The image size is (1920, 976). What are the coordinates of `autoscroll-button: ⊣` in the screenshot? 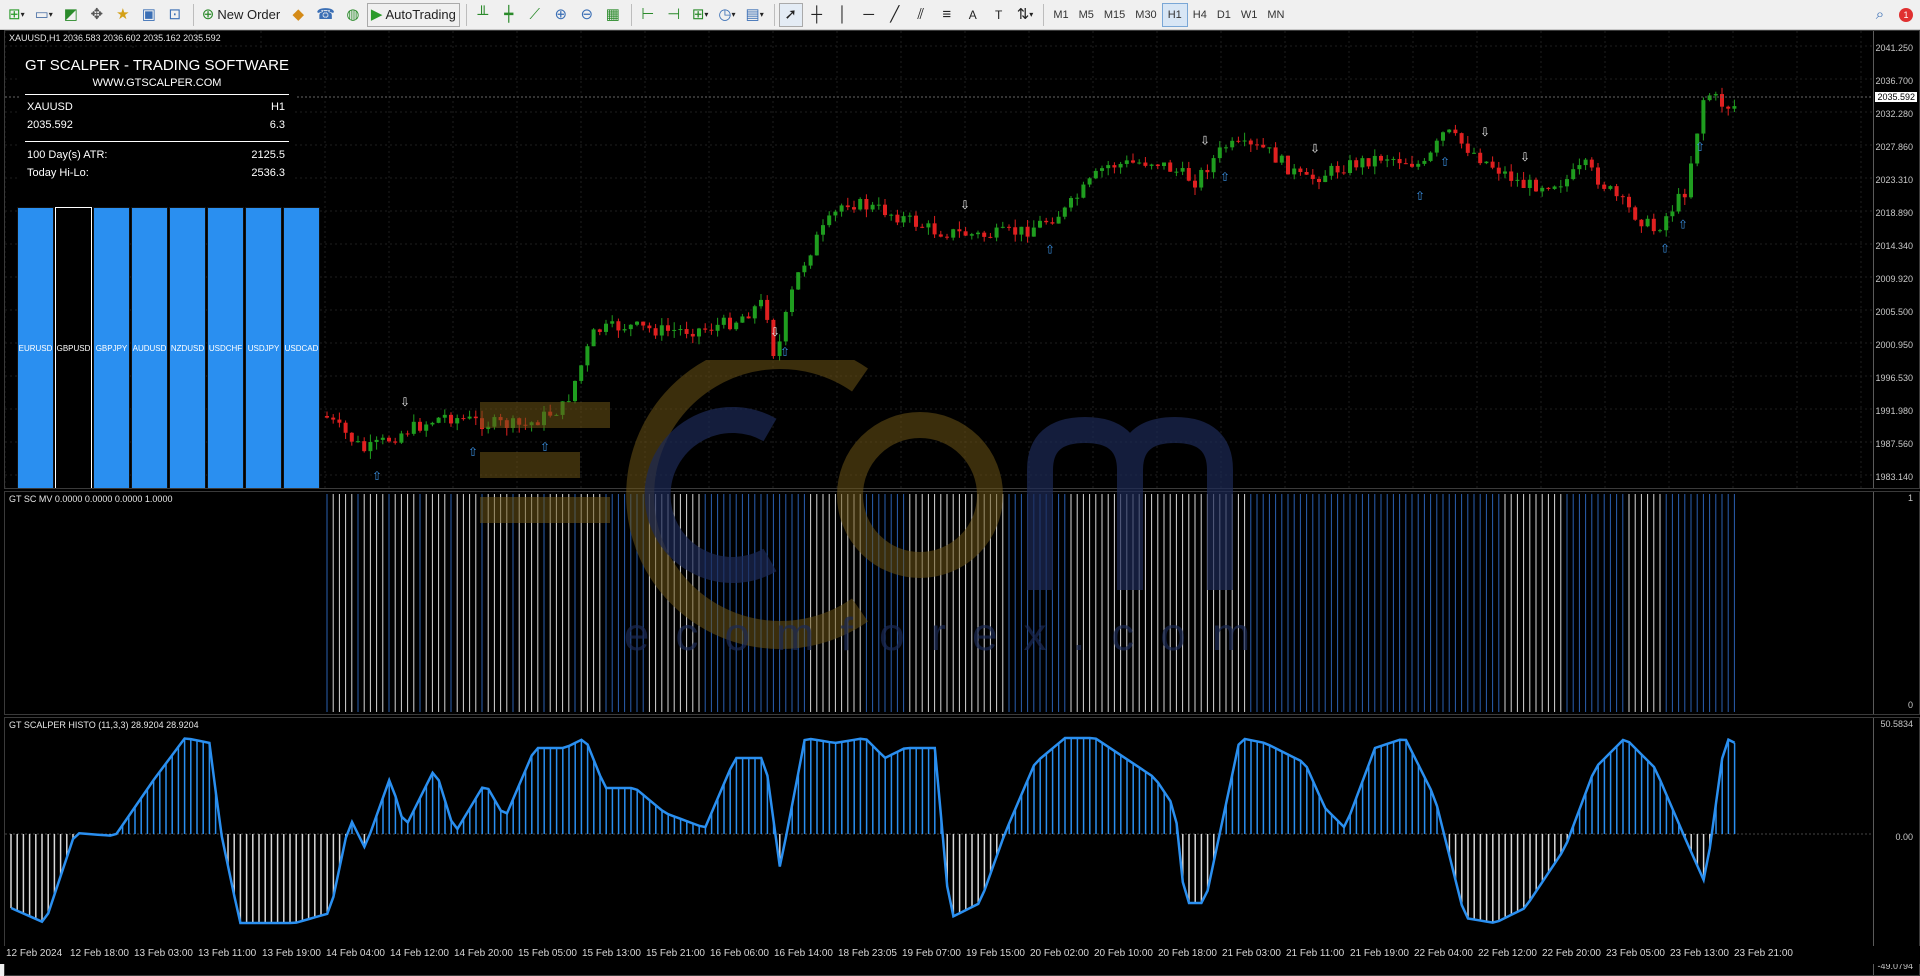 It's located at (674, 15).